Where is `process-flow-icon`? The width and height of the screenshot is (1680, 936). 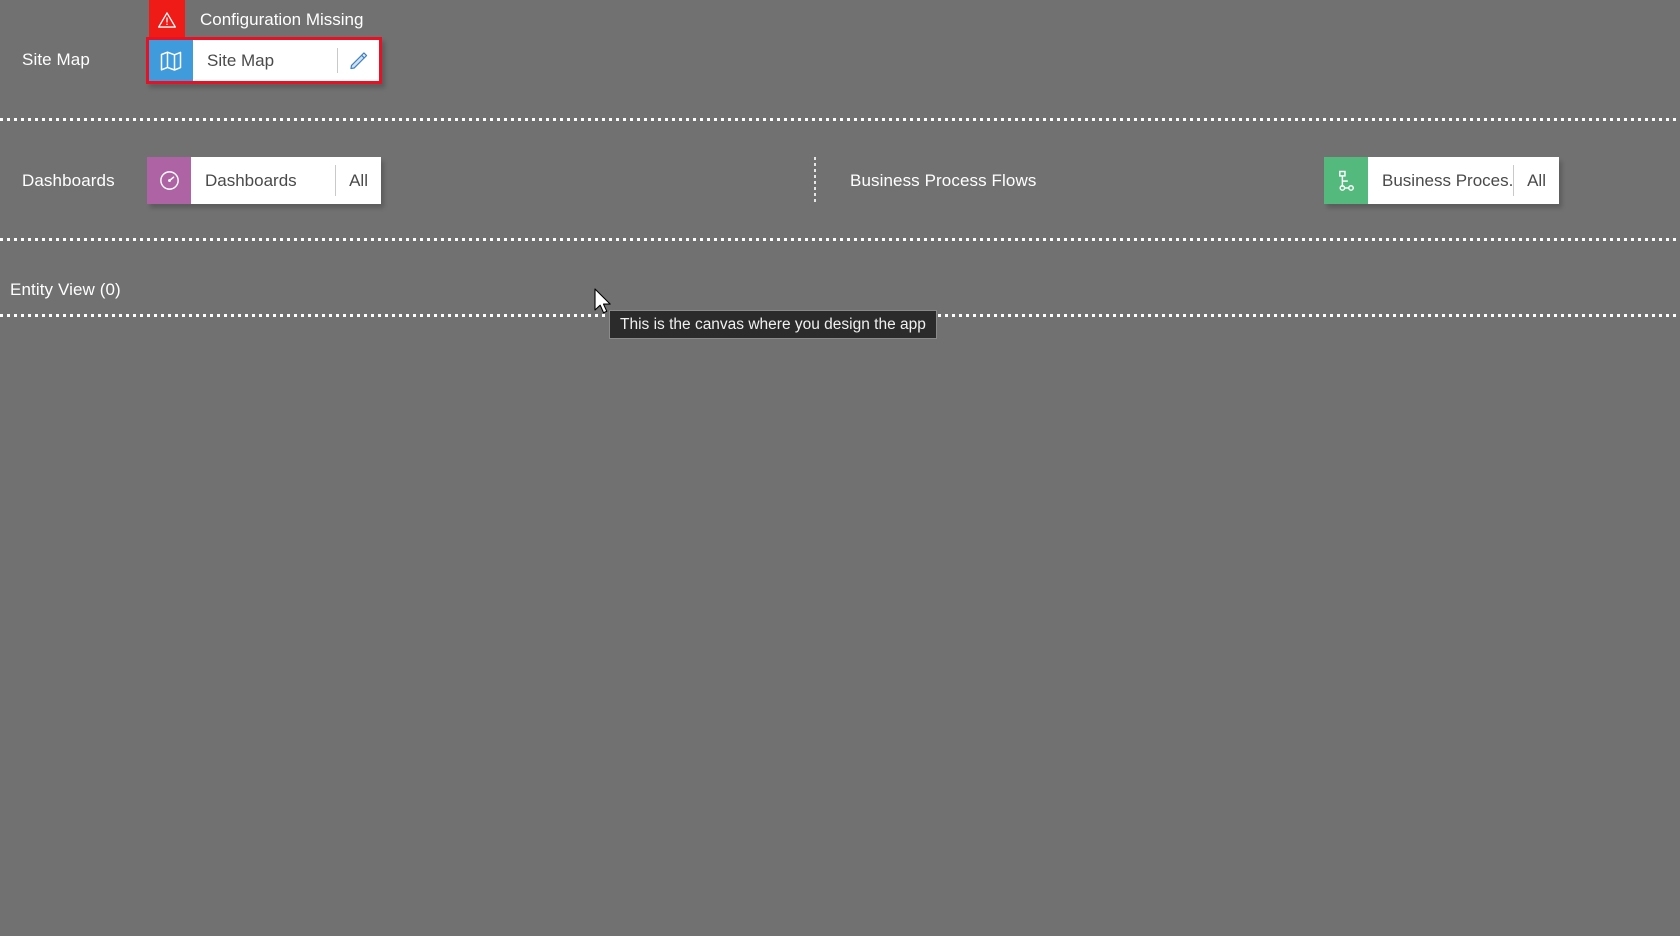
process-flow-icon is located at coordinates (1346, 180).